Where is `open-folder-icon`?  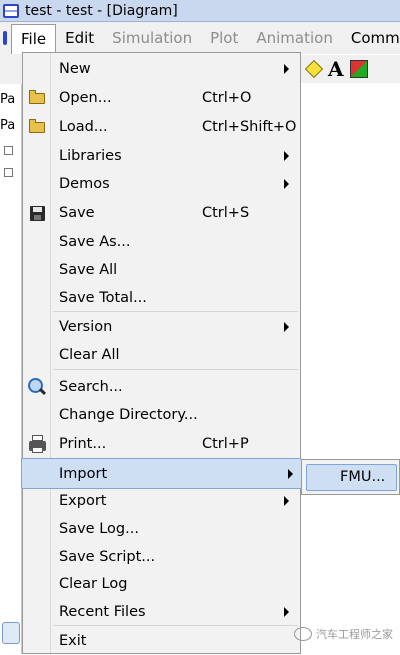 open-folder-icon is located at coordinates (37, 98).